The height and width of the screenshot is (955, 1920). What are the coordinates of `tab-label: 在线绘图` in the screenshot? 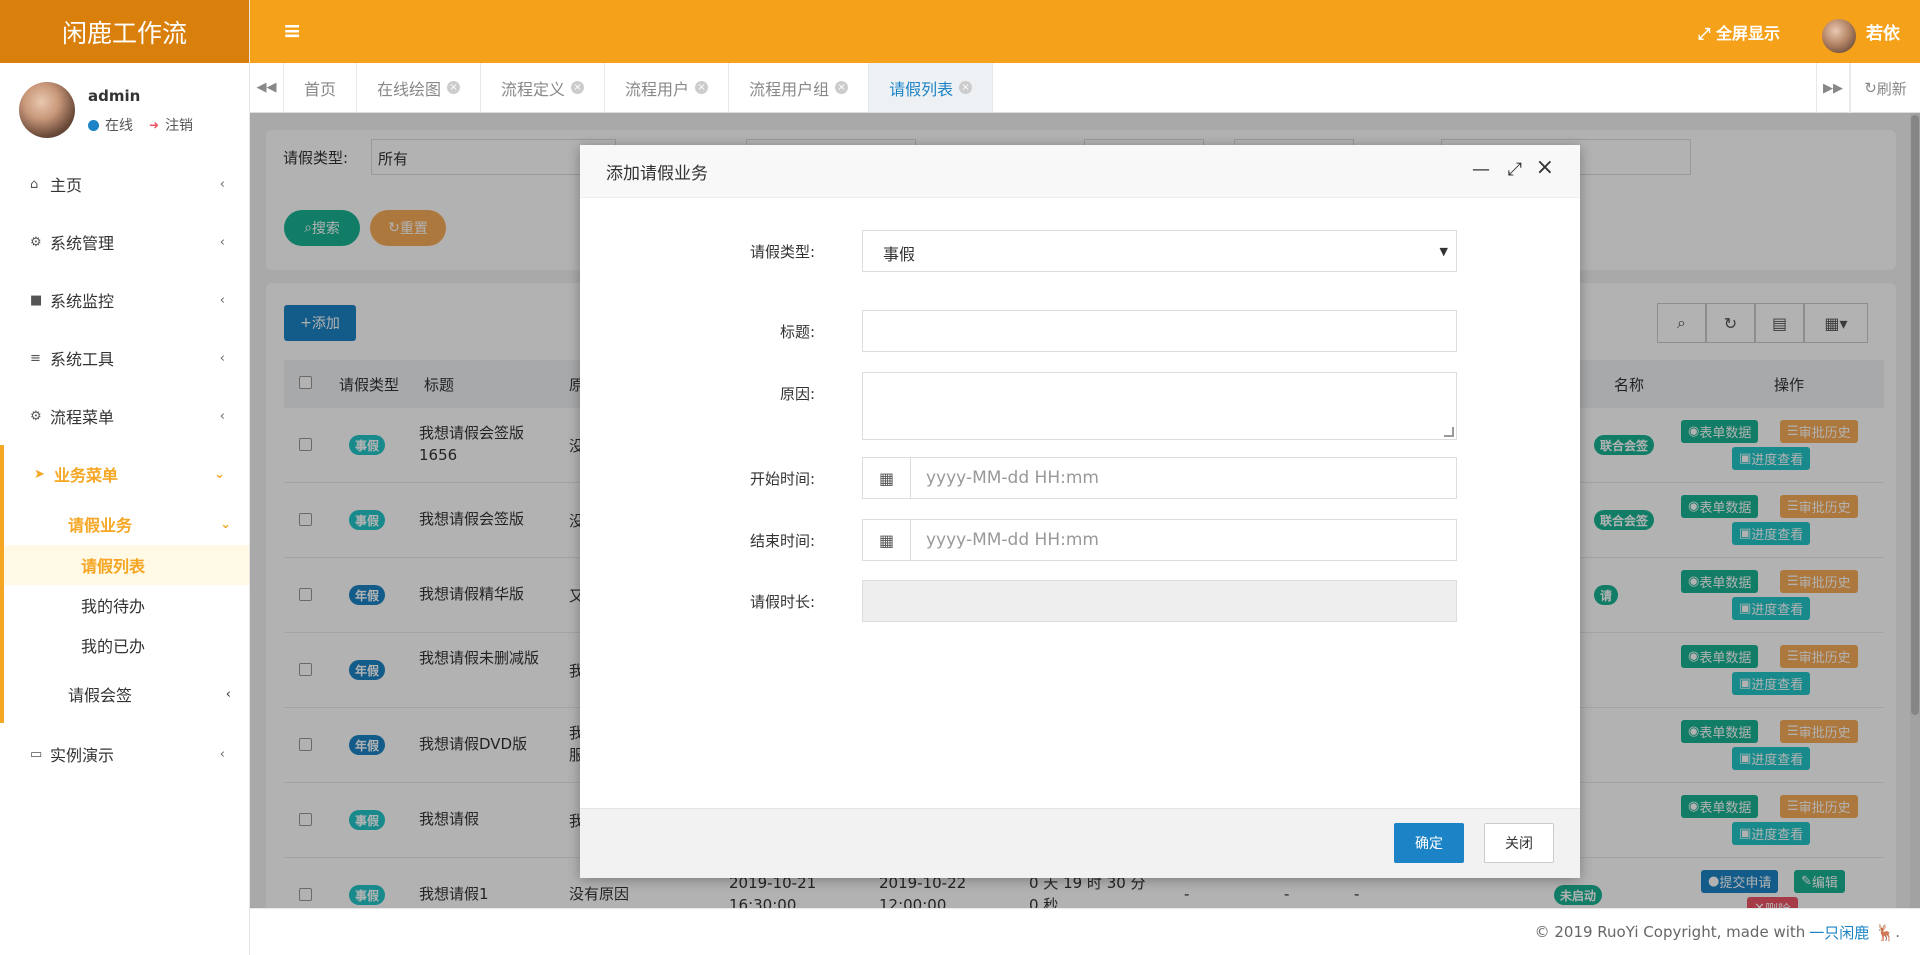 It's located at (409, 89).